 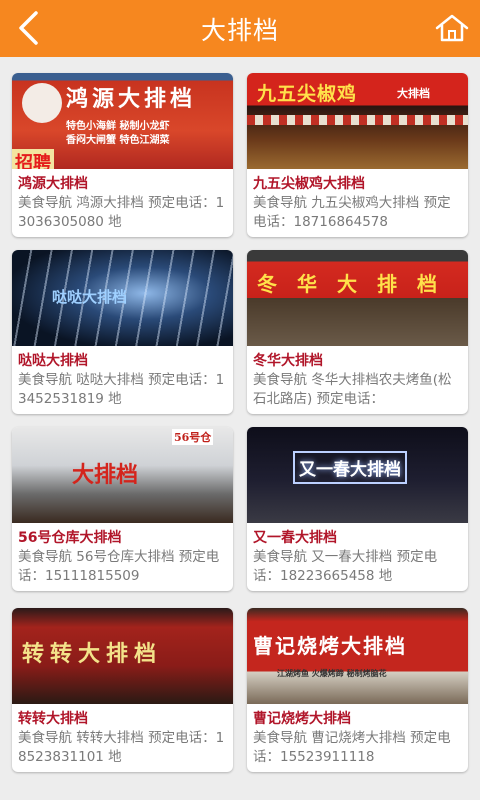 I want to click on restaurant-photo: 大排档 56号仓, so click(x=122, y=475).